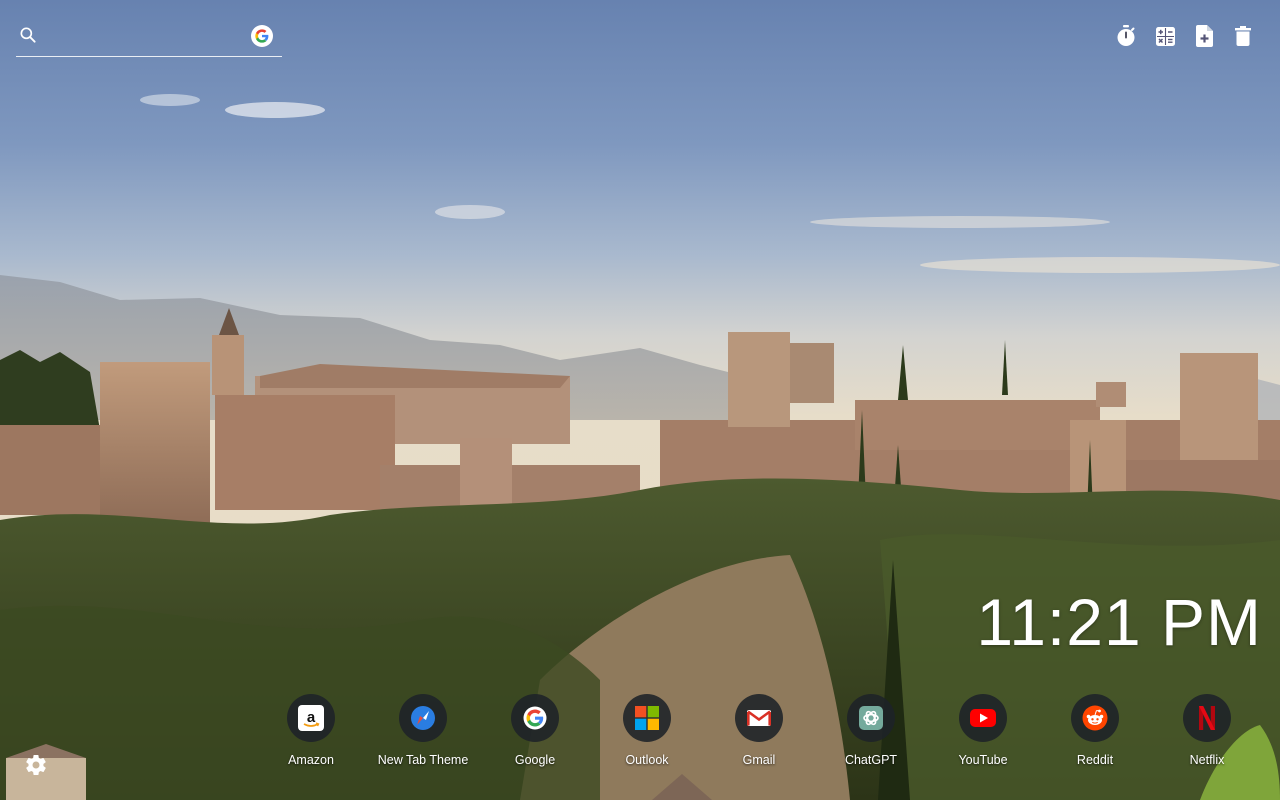  I want to click on shortcut-new-tab-theme: New Tab Theme, so click(423, 730).